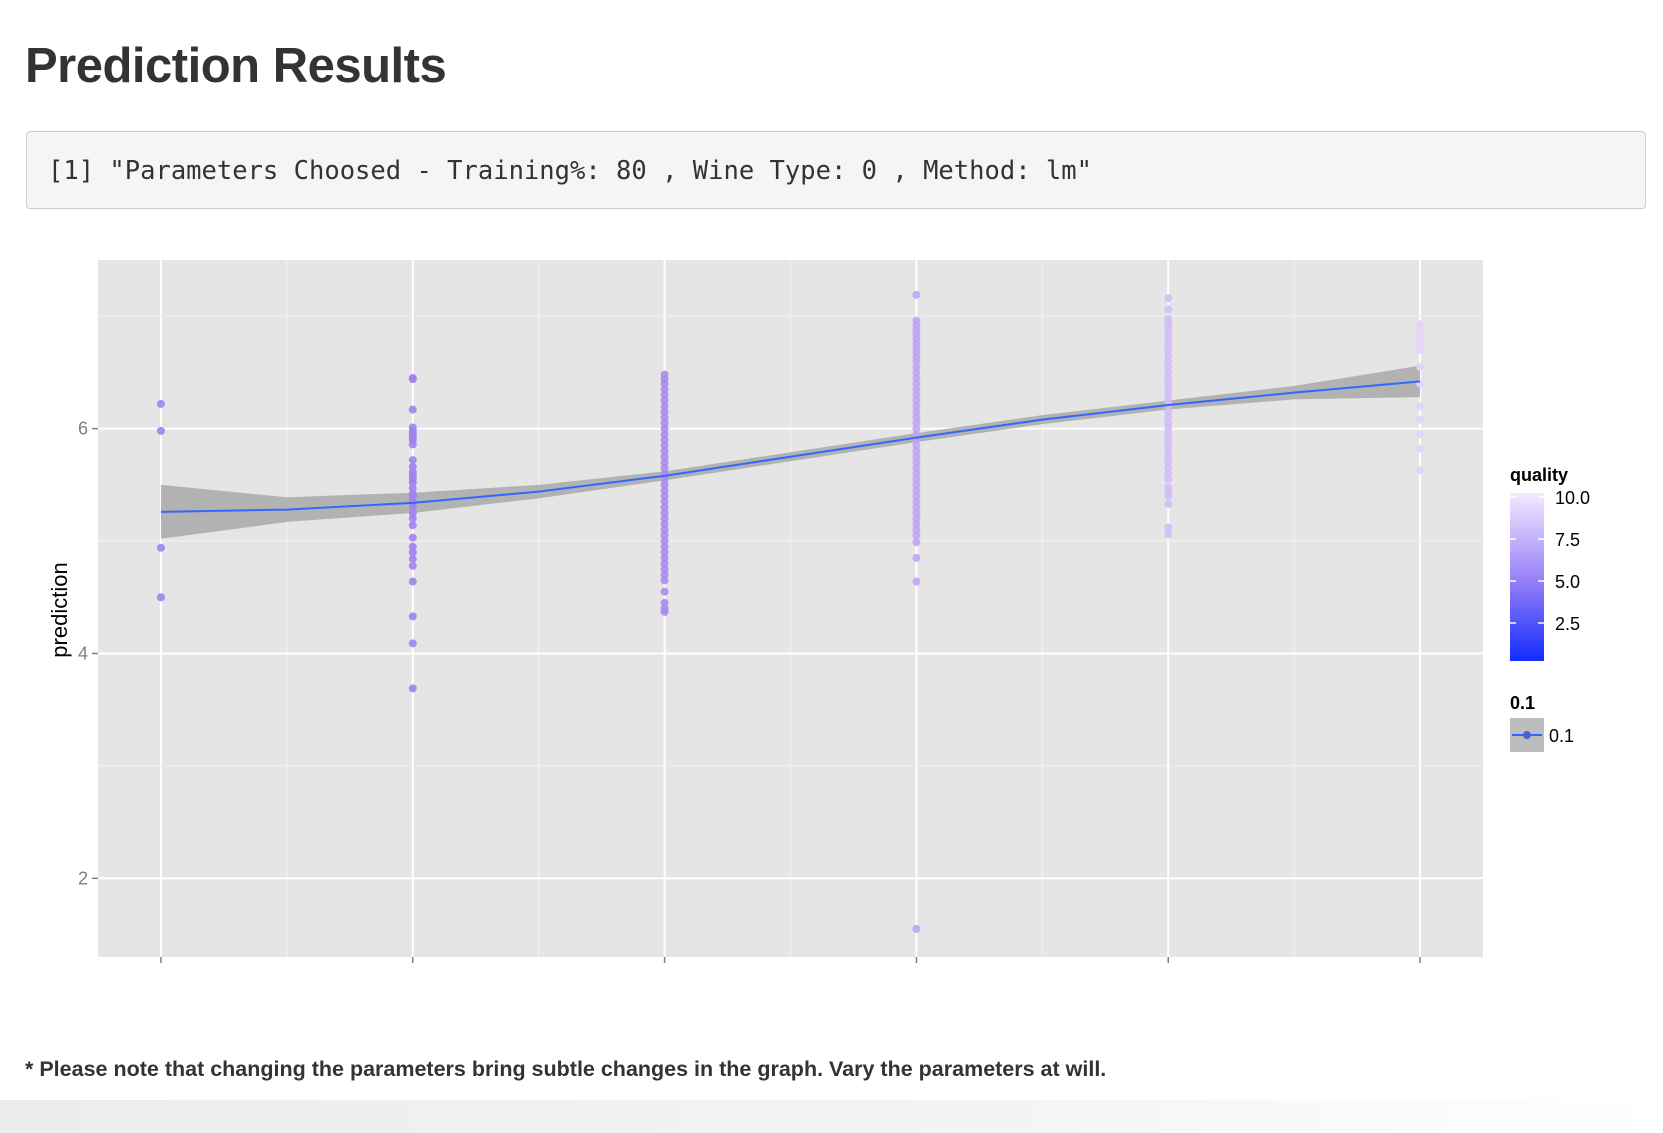 The image size is (1663, 1133). What do you see at coordinates (1567, 624) in the screenshot?
I see `legend-tick-label: 2.5` at bounding box center [1567, 624].